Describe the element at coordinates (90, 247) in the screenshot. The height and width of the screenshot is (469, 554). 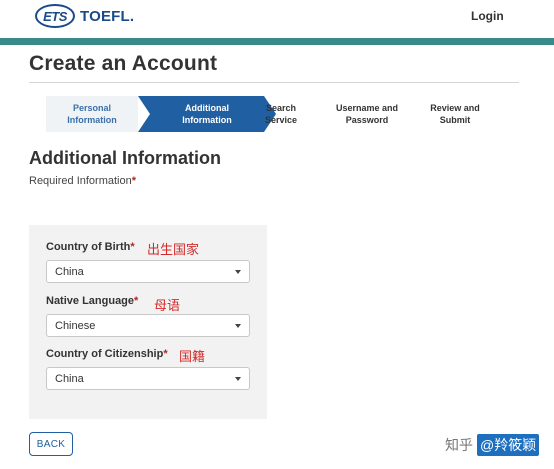
I see `country-of-birth-label: Country of Birth*` at that location.